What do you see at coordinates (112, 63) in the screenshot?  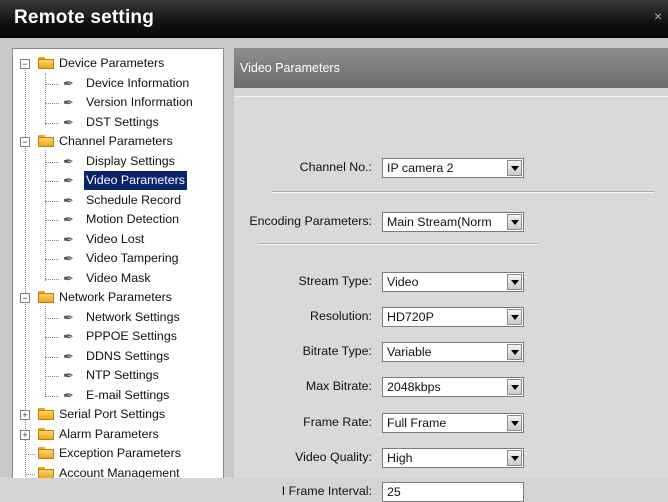 I see `tree-item-label: Device Parameters` at bounding box center [112, 63].